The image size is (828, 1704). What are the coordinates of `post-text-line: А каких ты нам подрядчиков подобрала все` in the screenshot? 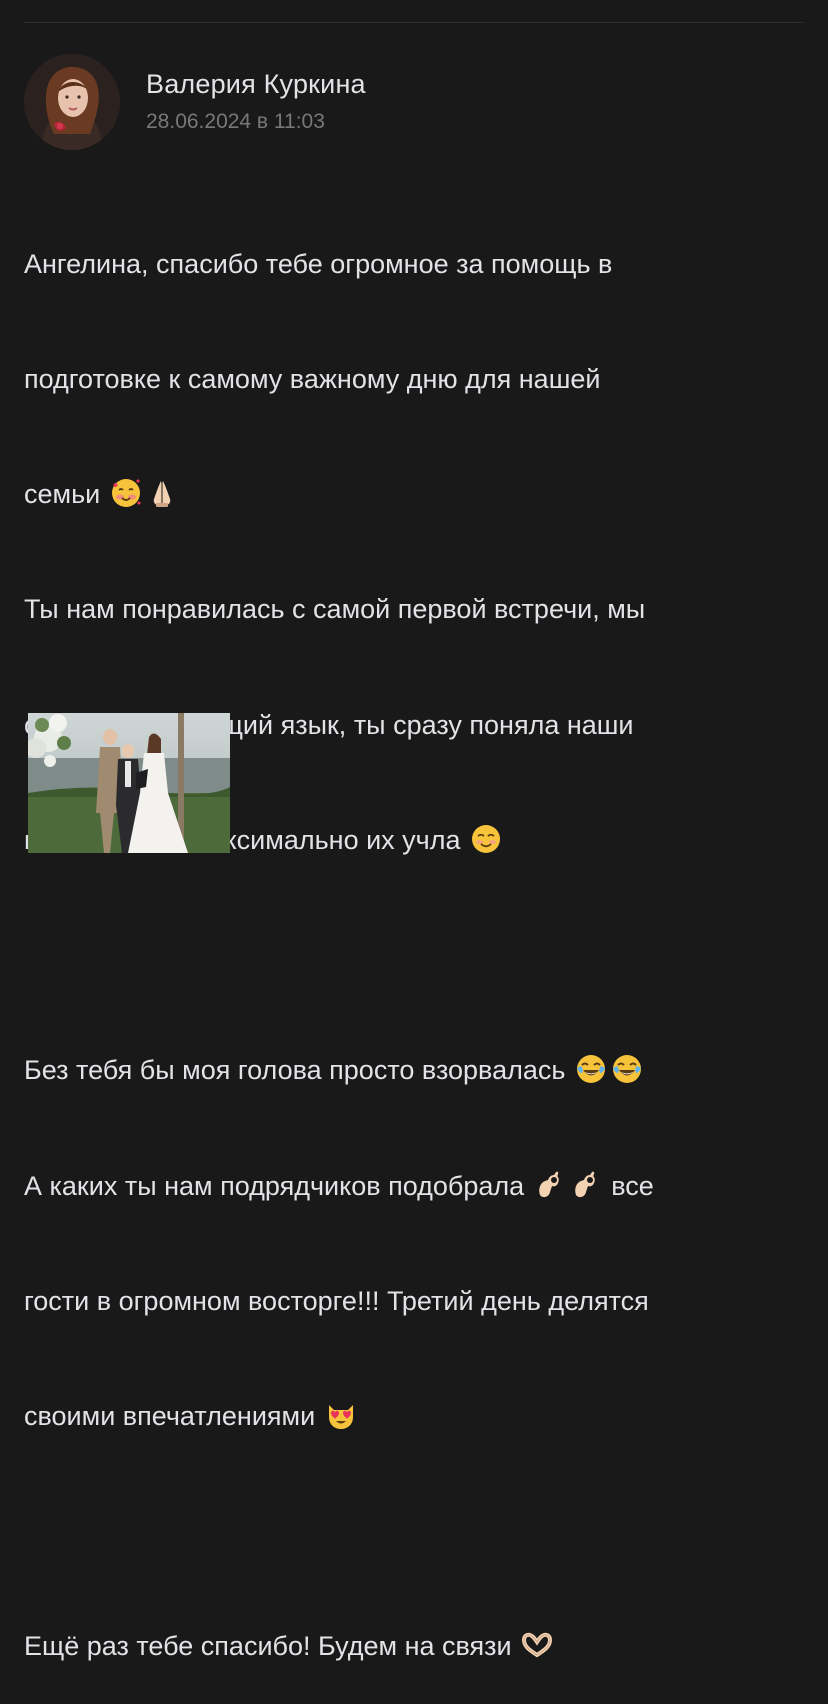 It's located at (339, 1185).